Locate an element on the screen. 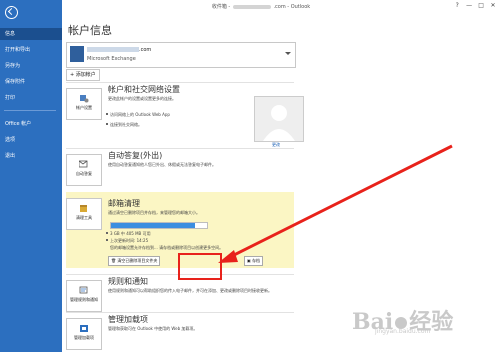 The image size is (500, 352). section-title: 自动答复(外出) is located at coordinates (135, 155).